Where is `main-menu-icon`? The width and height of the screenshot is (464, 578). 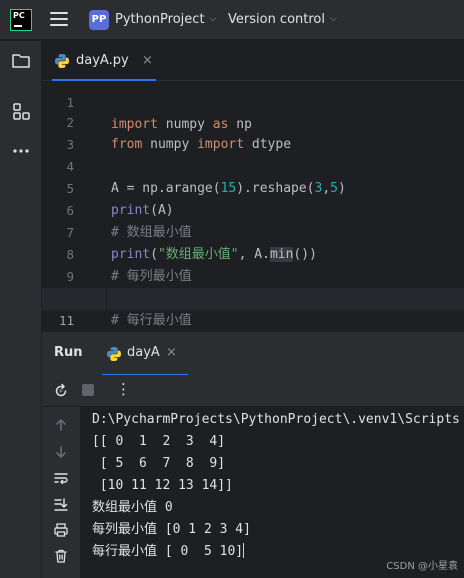
main-menu-icon is located at coordinates (59, 20).